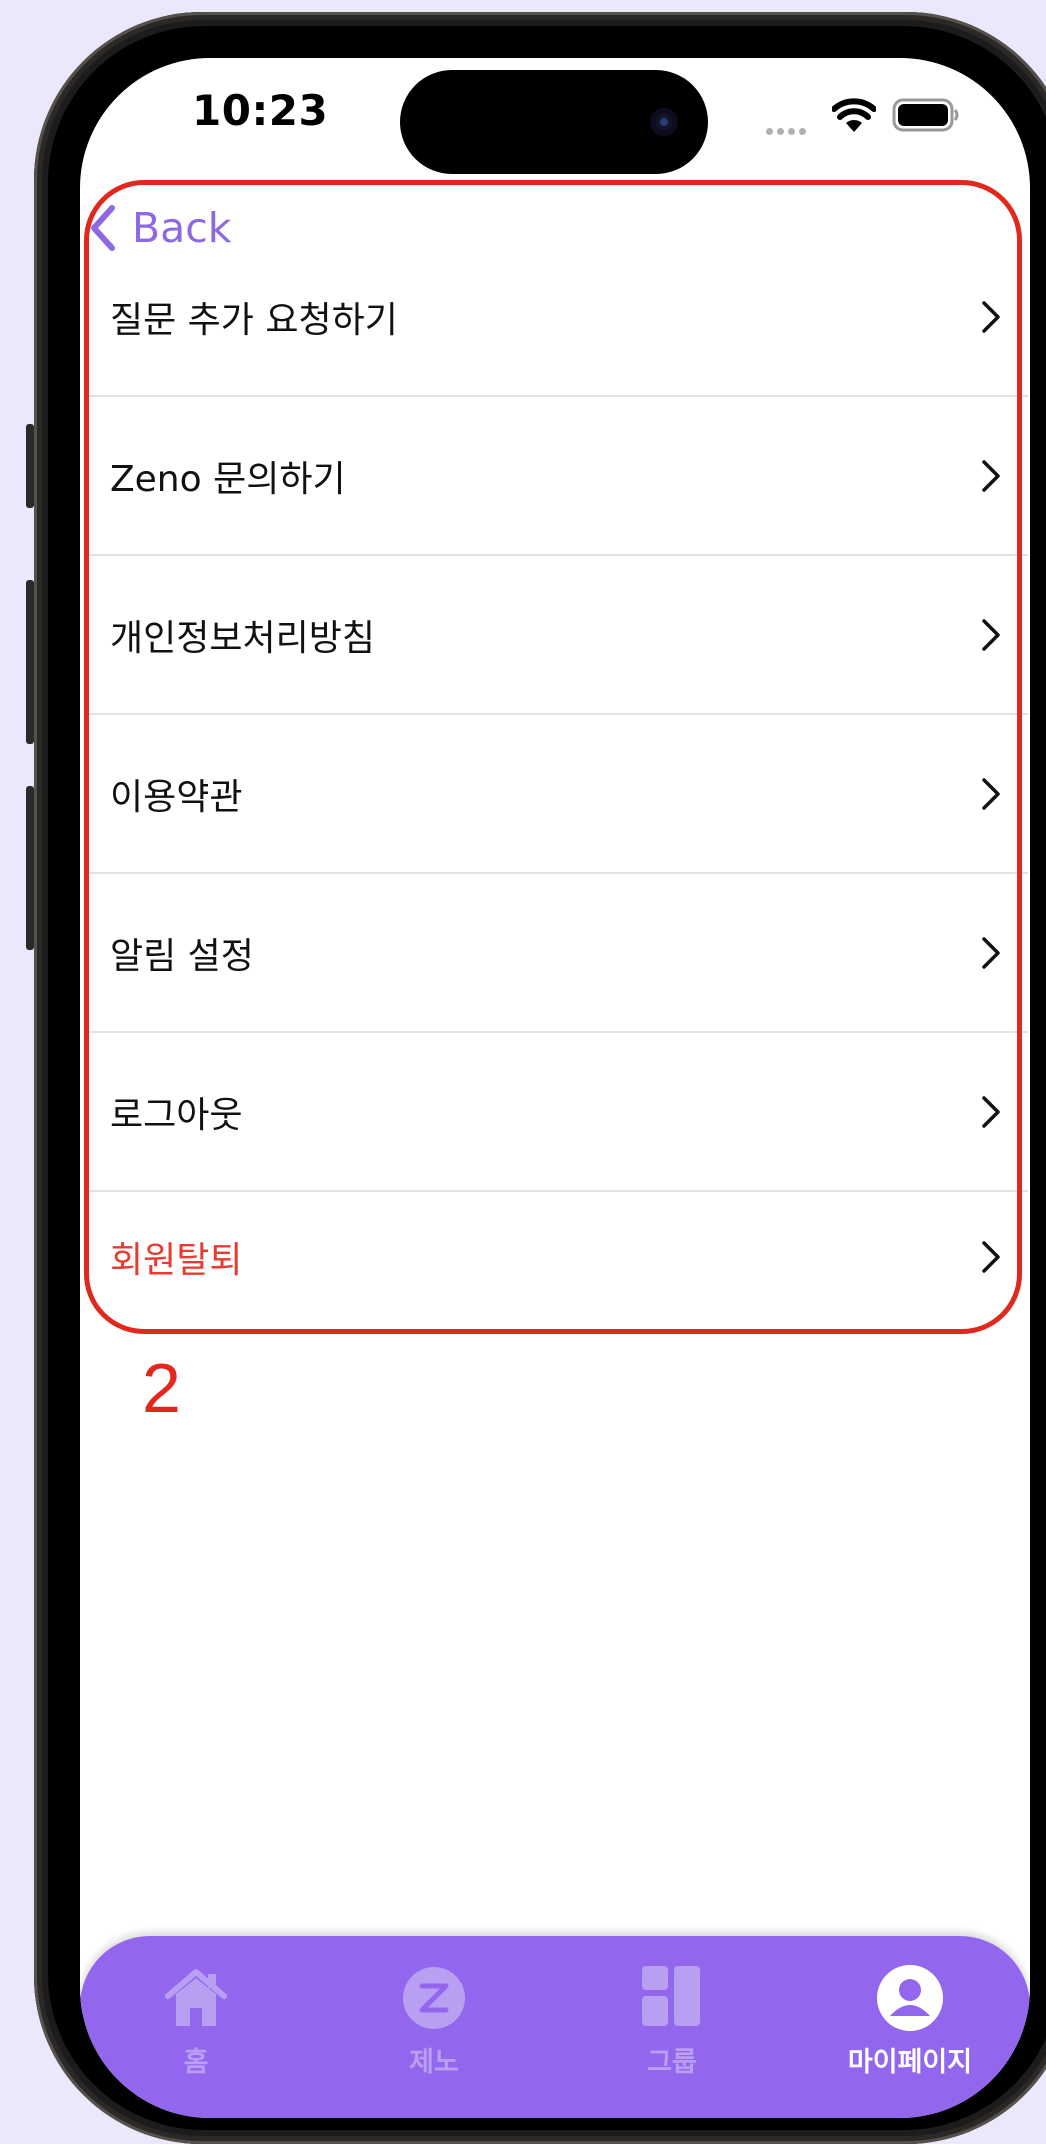 The height and width of the screenshot is (2144, 1046). What do you see at coordinates (196, 1997) in the screenshot?
I see `home-icon` at bounding box center [196, 1997].